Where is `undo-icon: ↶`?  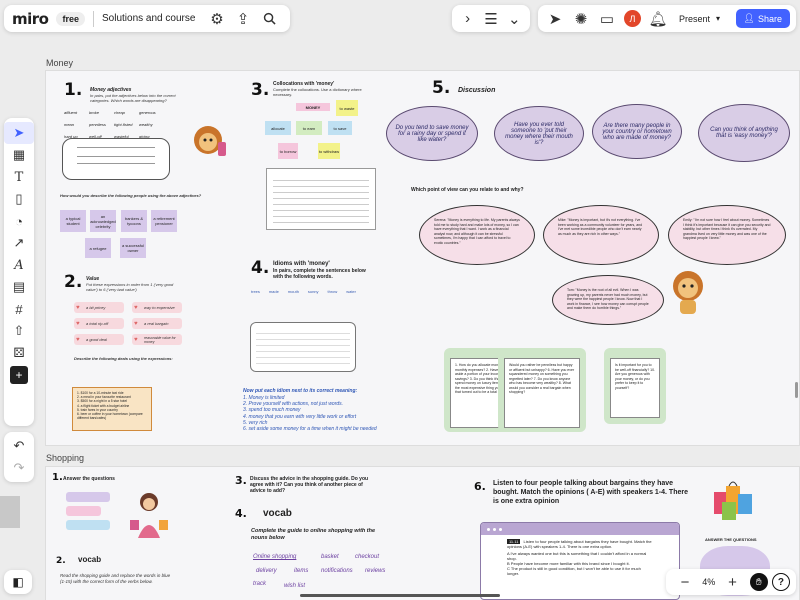
undo-icon: ↶ is located at coordinates (19, 446).